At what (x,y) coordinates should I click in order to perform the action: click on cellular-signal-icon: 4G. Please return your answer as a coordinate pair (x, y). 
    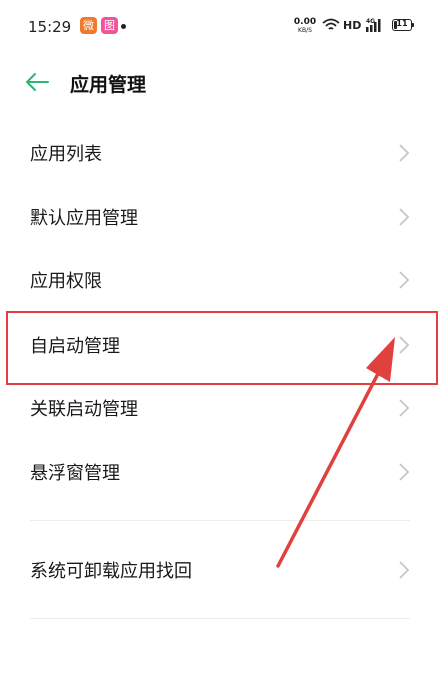
    Looking at the image, I should click on (373, 25).